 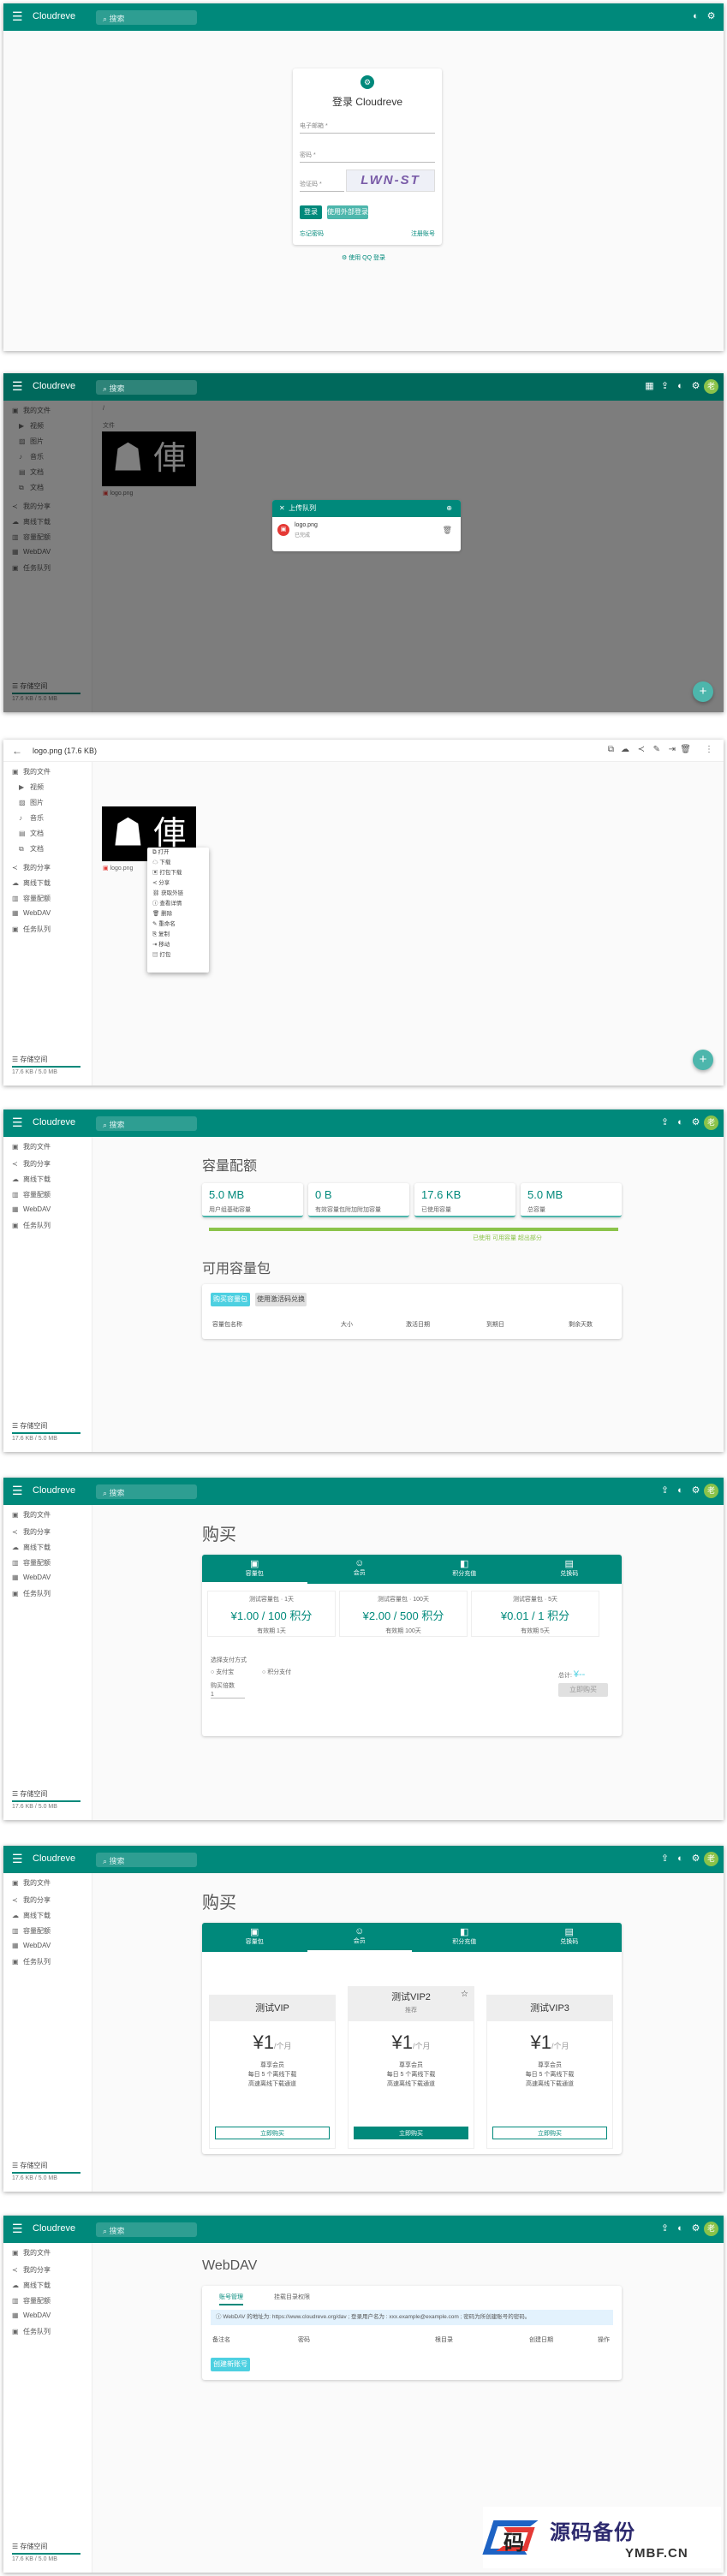 I want to click on vip-buy-button-0: 立即购买, so click(x=272, y=2133).